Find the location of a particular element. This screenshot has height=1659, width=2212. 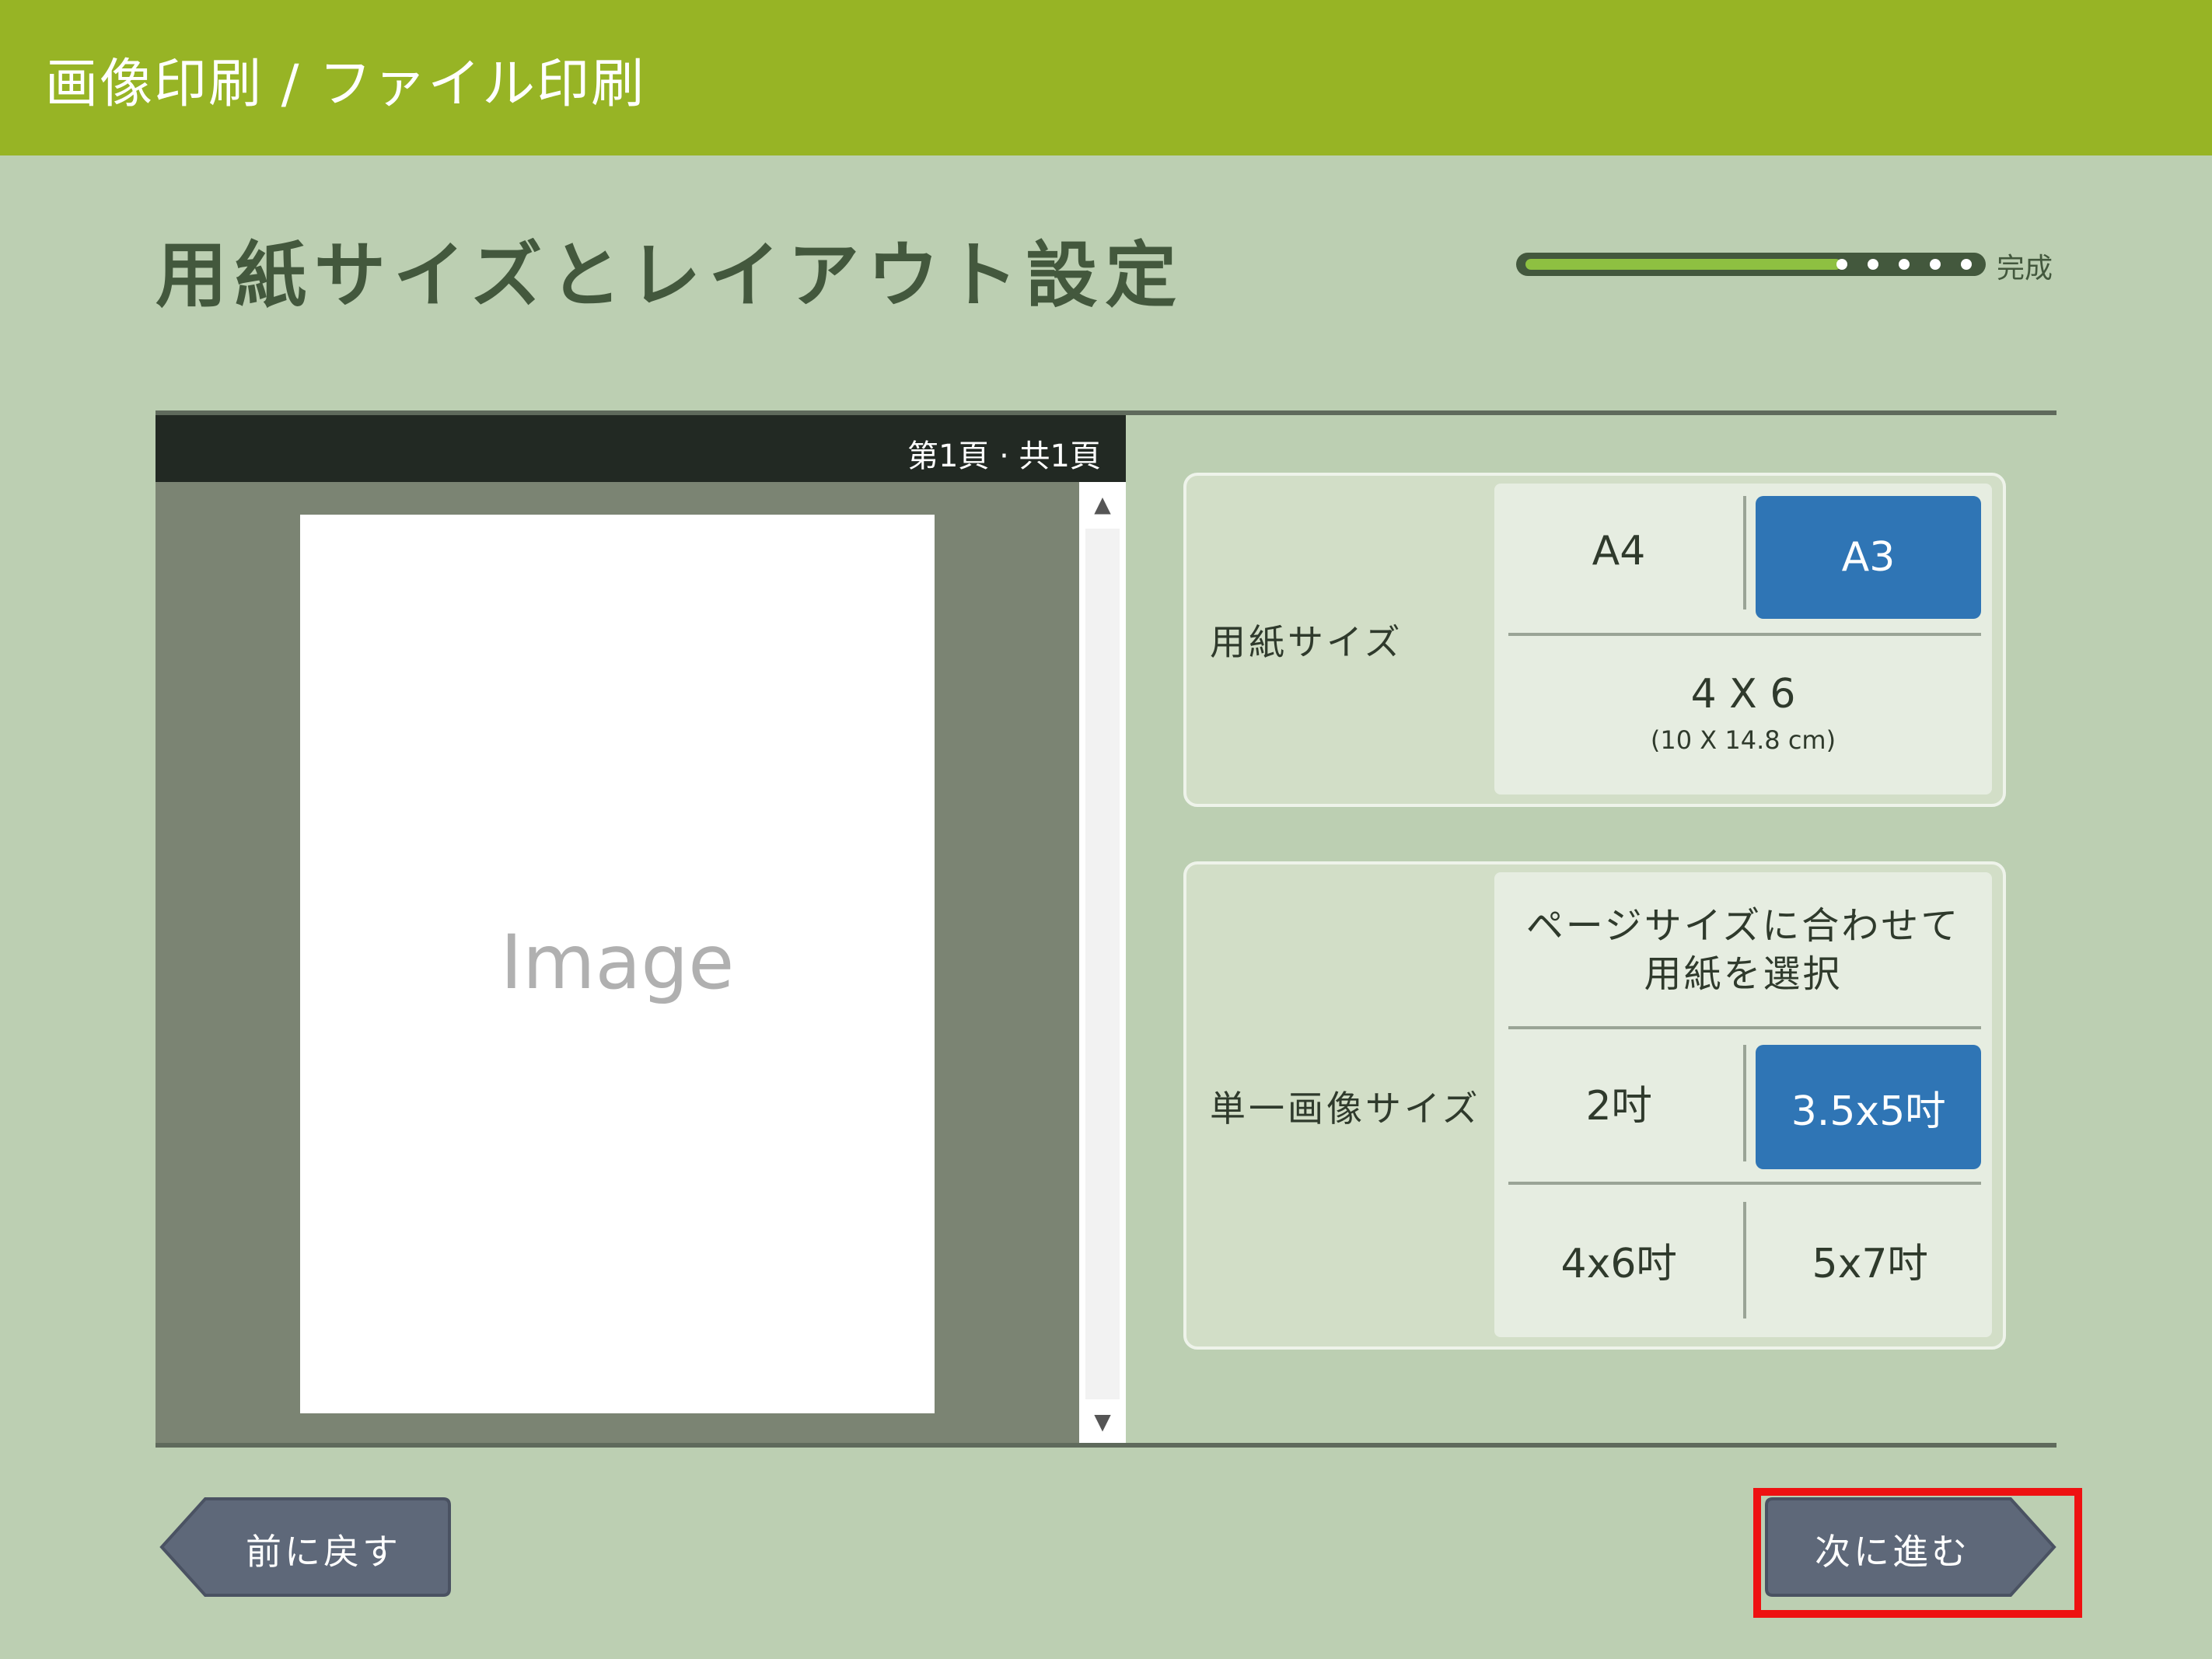

paper-size-label: 用紙サイズ is located at coordinates (1306, 642).